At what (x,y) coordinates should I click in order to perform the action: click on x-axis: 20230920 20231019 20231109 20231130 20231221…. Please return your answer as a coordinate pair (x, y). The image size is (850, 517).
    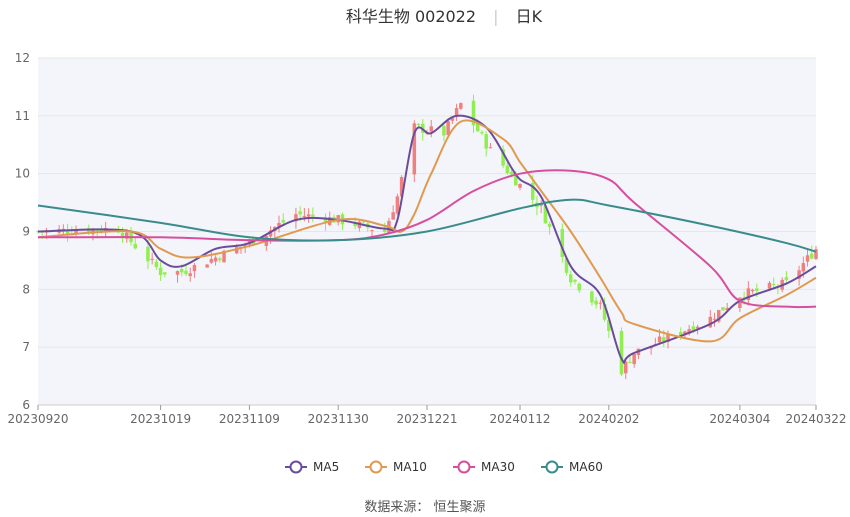
    Looking at the image, I should click on (427, 415).